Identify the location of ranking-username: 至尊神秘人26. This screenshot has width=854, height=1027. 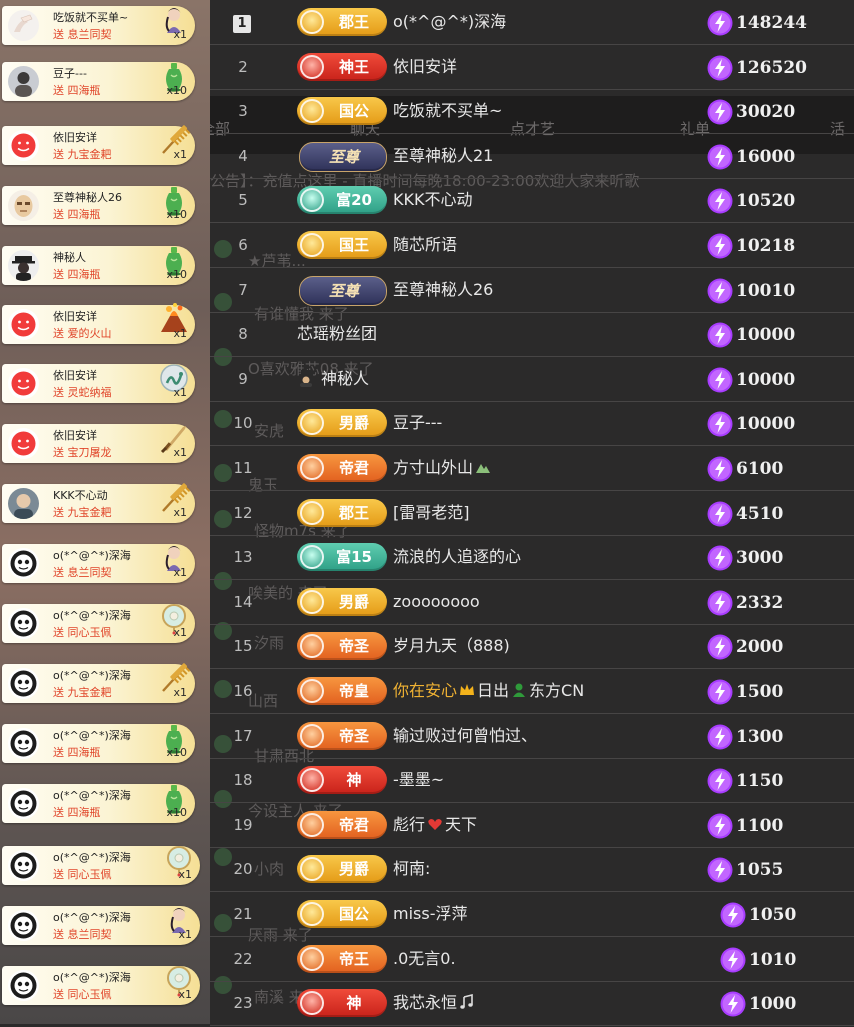
(443, 290).